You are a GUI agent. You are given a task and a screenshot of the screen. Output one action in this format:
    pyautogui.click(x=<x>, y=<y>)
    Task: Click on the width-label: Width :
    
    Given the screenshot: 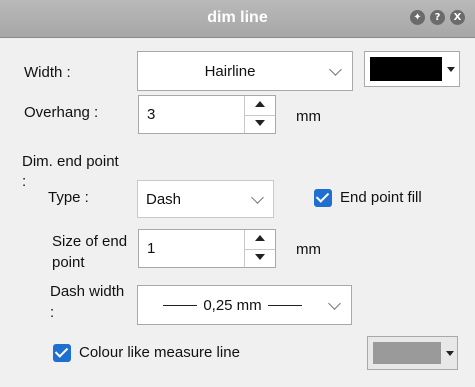 What is the action you would take?
    pyautogui.click(x=47, y=72)
    